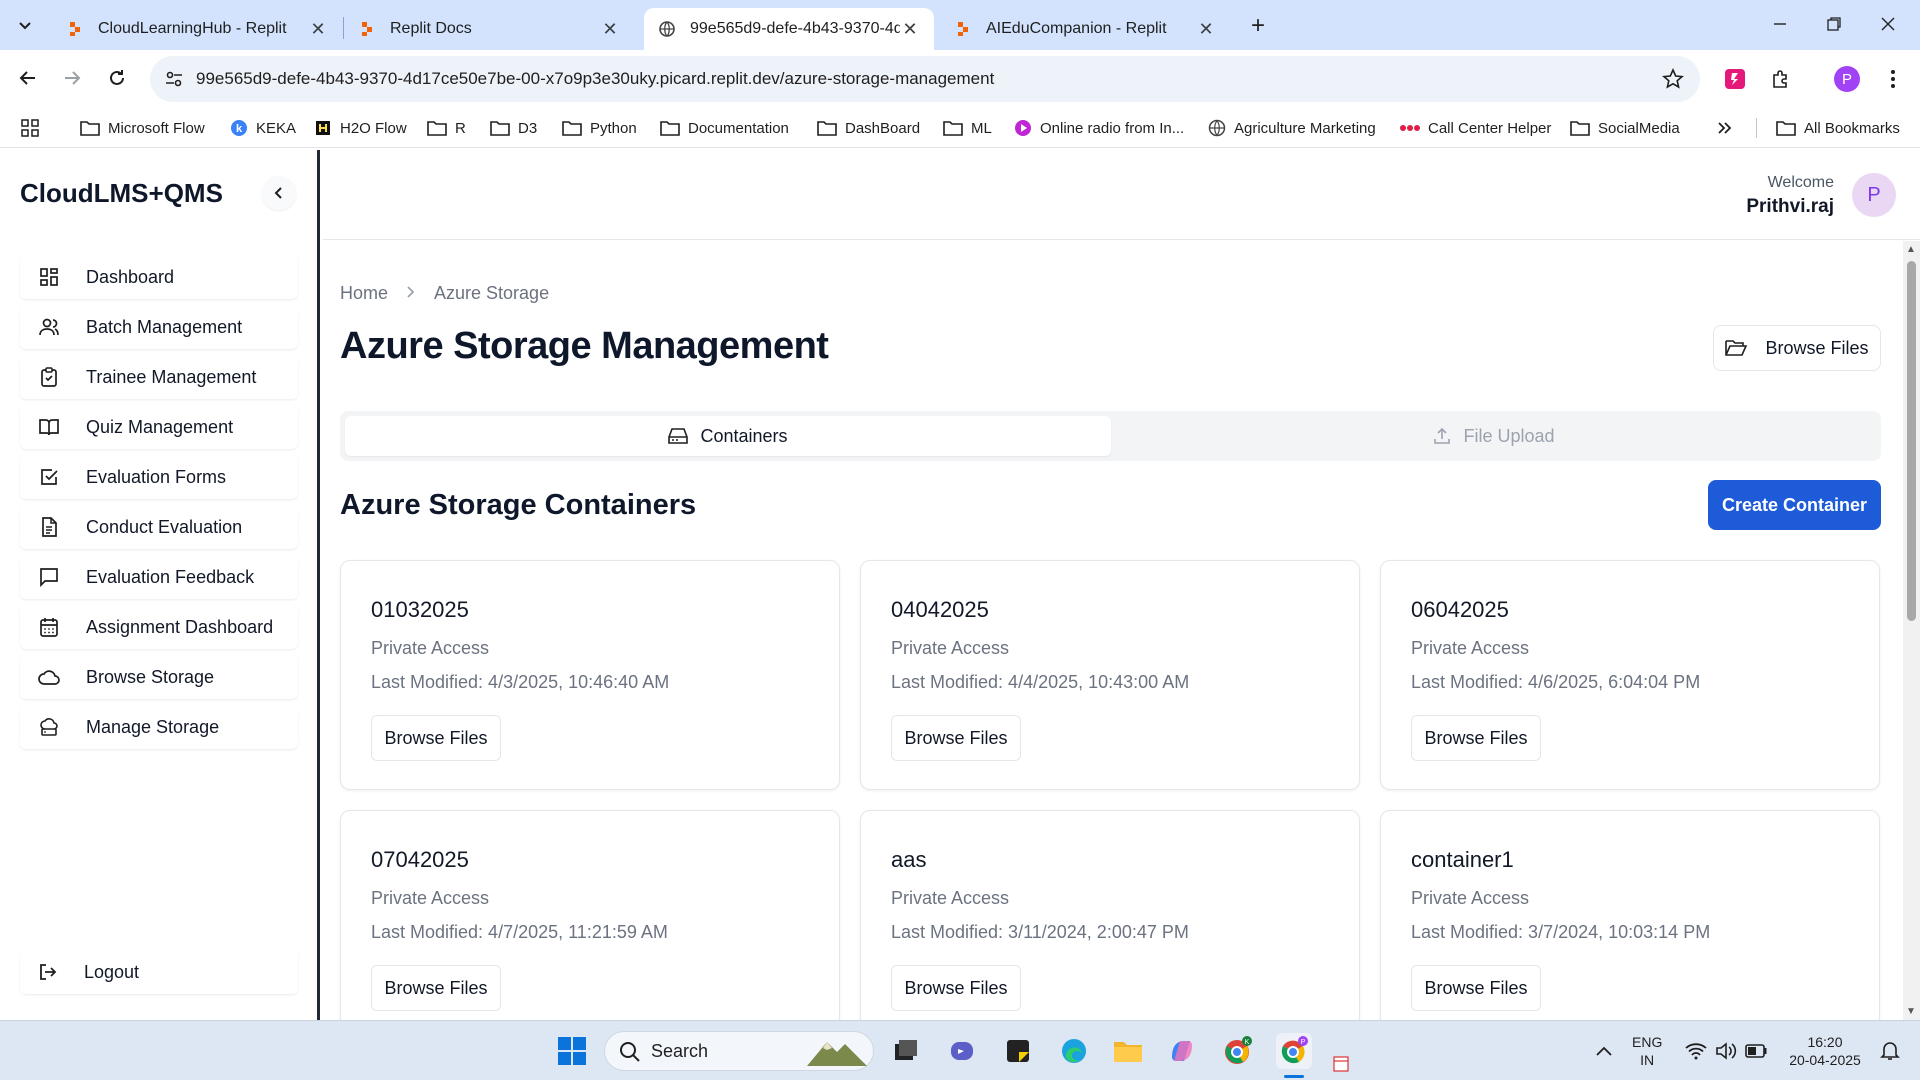 The width and height of the screenshot is (1920, 1080). I want to click on profile-initial: P, so click(1847, 79).